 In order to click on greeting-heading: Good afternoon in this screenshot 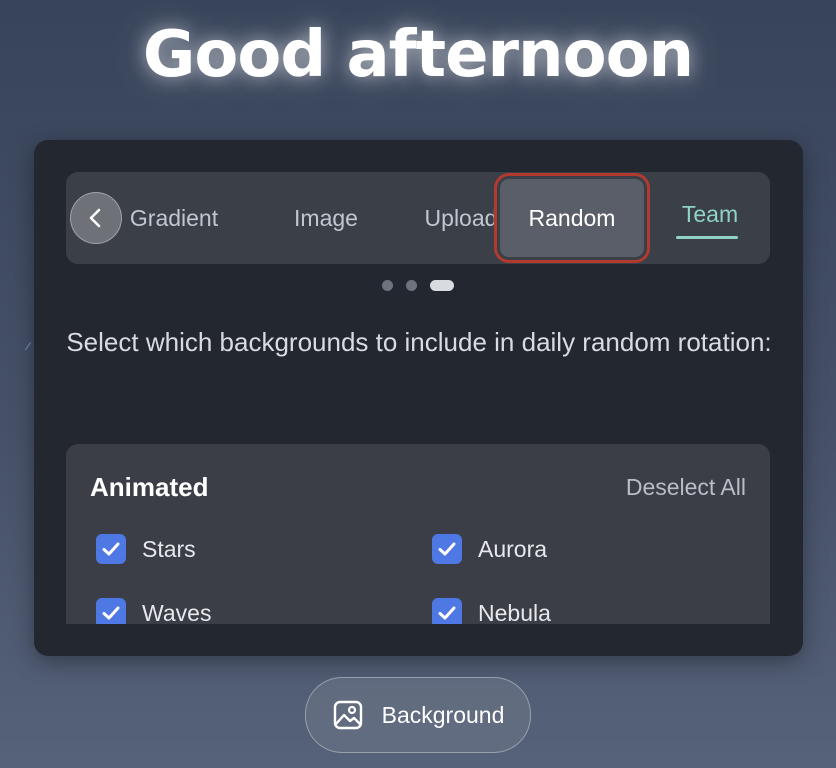, I will do `click(418, 55)`.